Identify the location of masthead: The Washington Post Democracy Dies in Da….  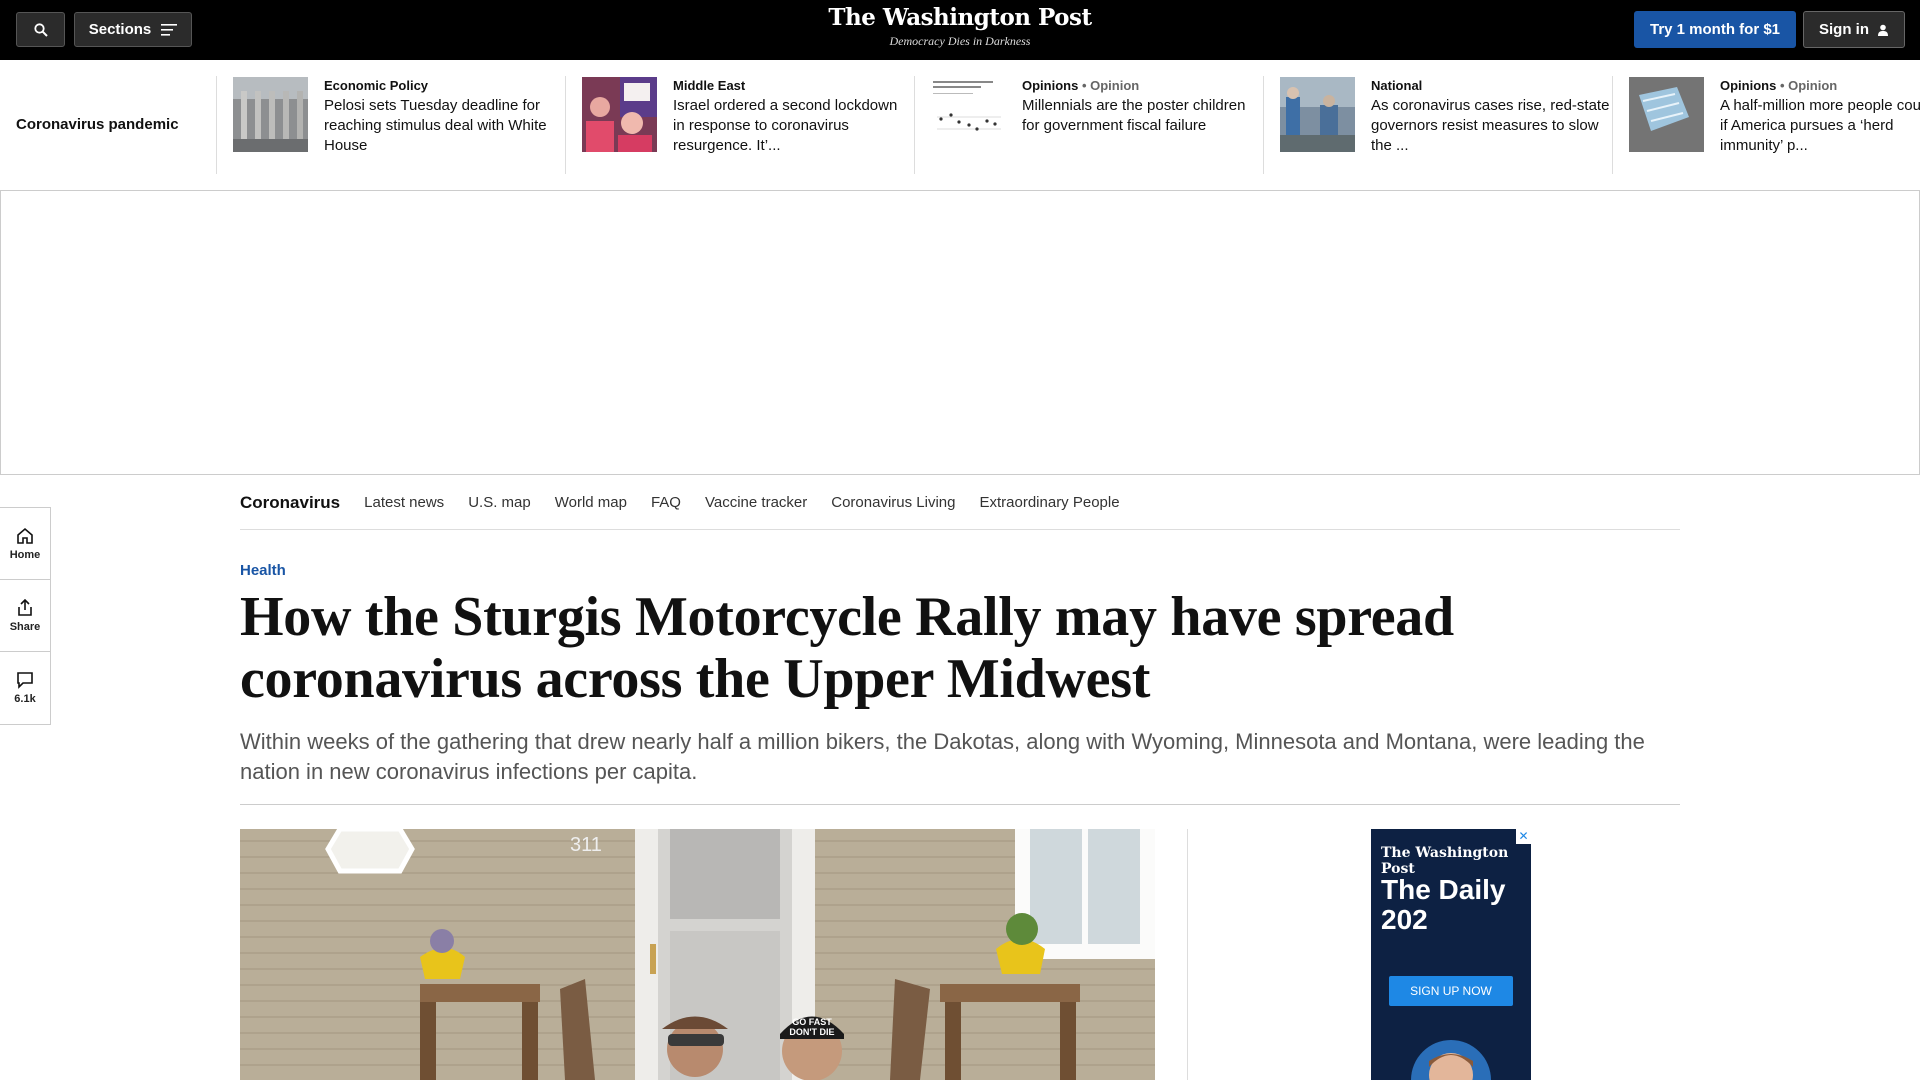
(960, 26).